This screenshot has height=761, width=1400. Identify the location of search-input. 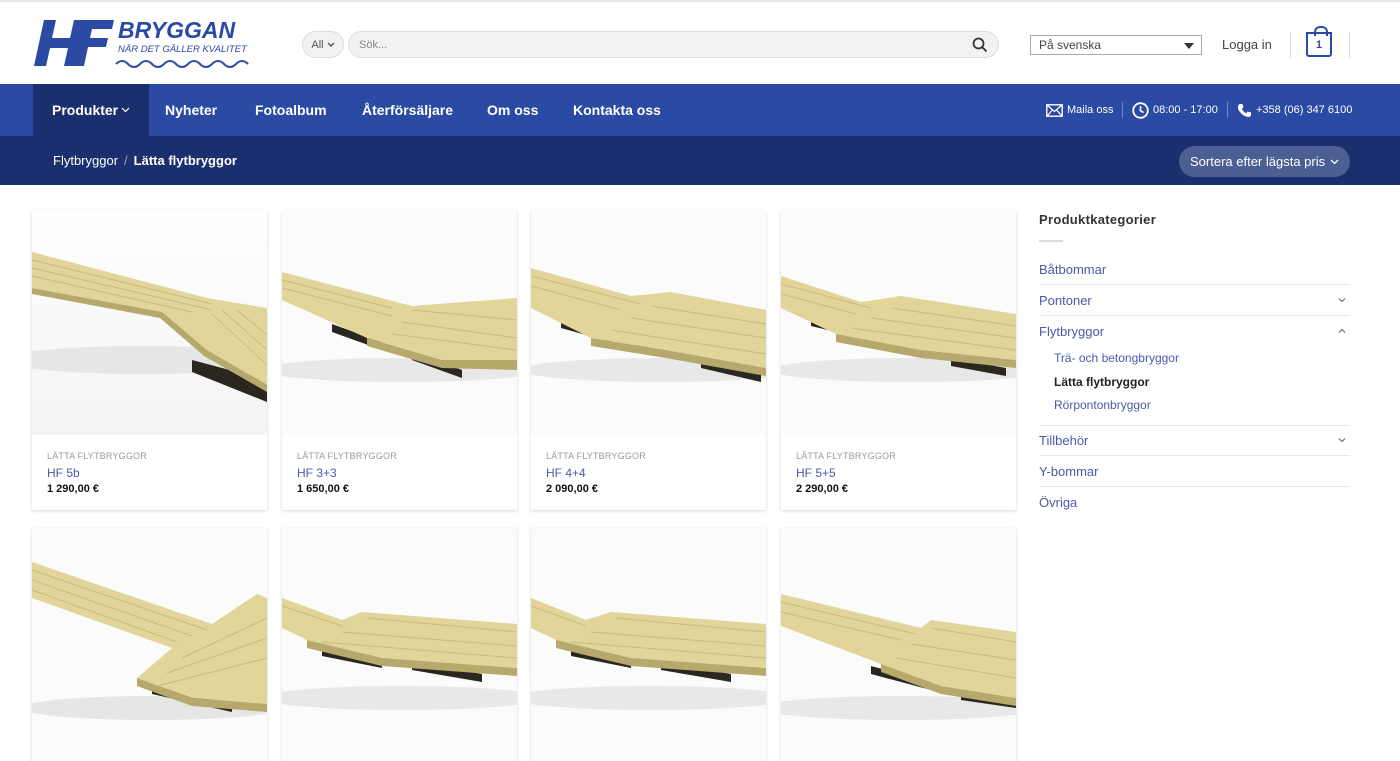
(649, 44).